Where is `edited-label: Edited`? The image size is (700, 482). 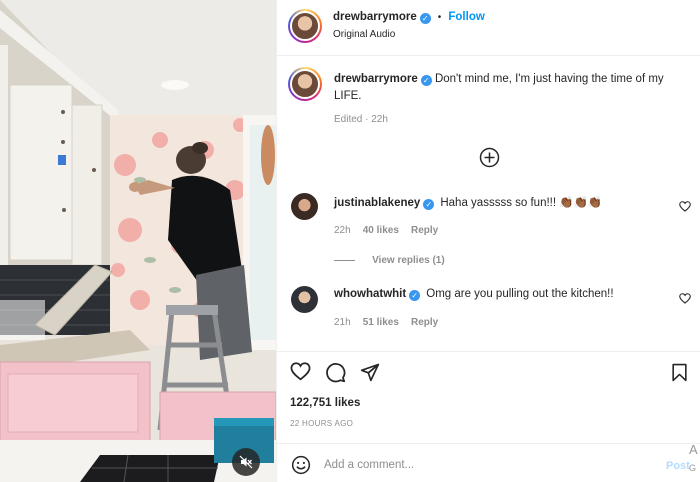
edited-label: Edited is located at coordinates (348, 119).